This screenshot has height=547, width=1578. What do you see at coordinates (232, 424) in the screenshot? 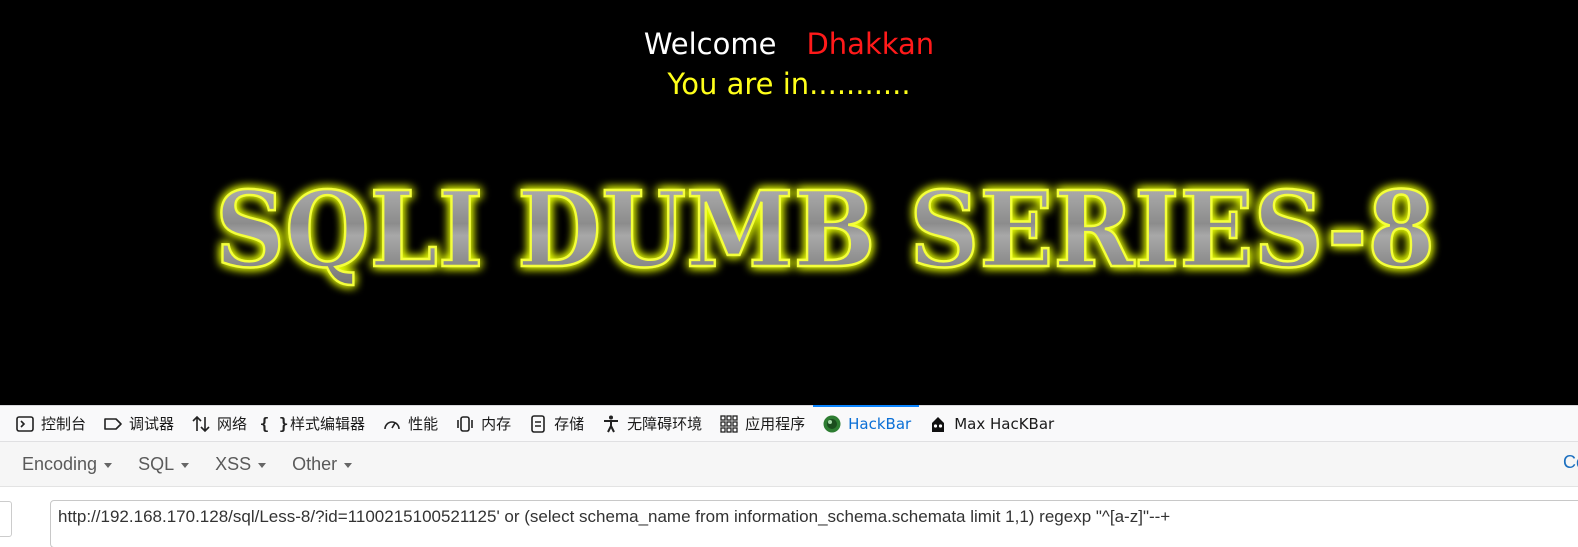
I see `tab-label: 网络` at bounding box center [232, 424].